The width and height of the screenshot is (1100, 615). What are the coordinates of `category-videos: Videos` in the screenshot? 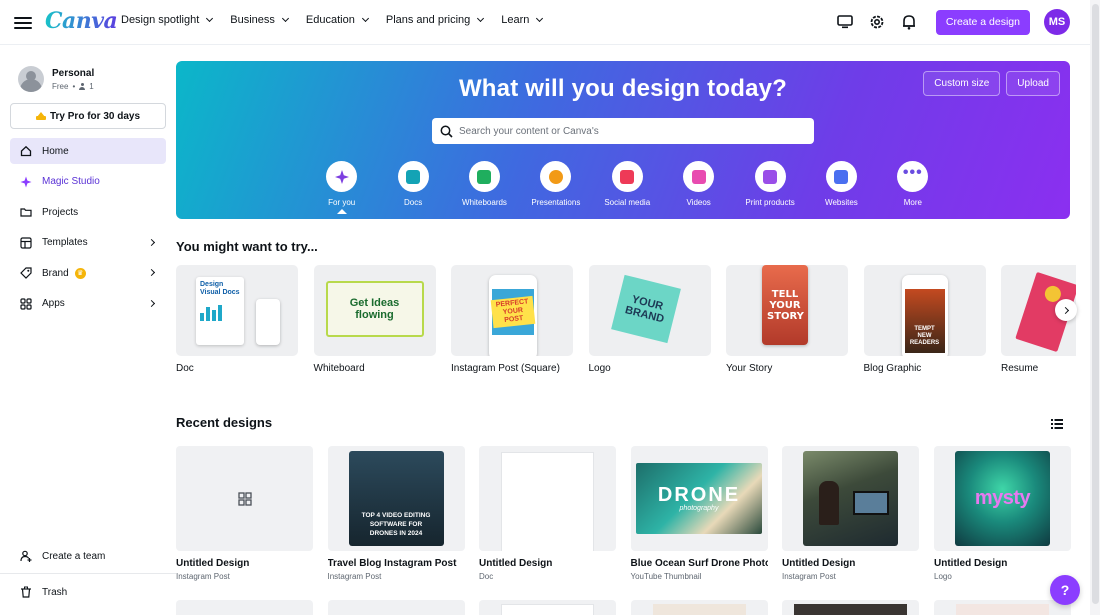 It's located at (698, 184).